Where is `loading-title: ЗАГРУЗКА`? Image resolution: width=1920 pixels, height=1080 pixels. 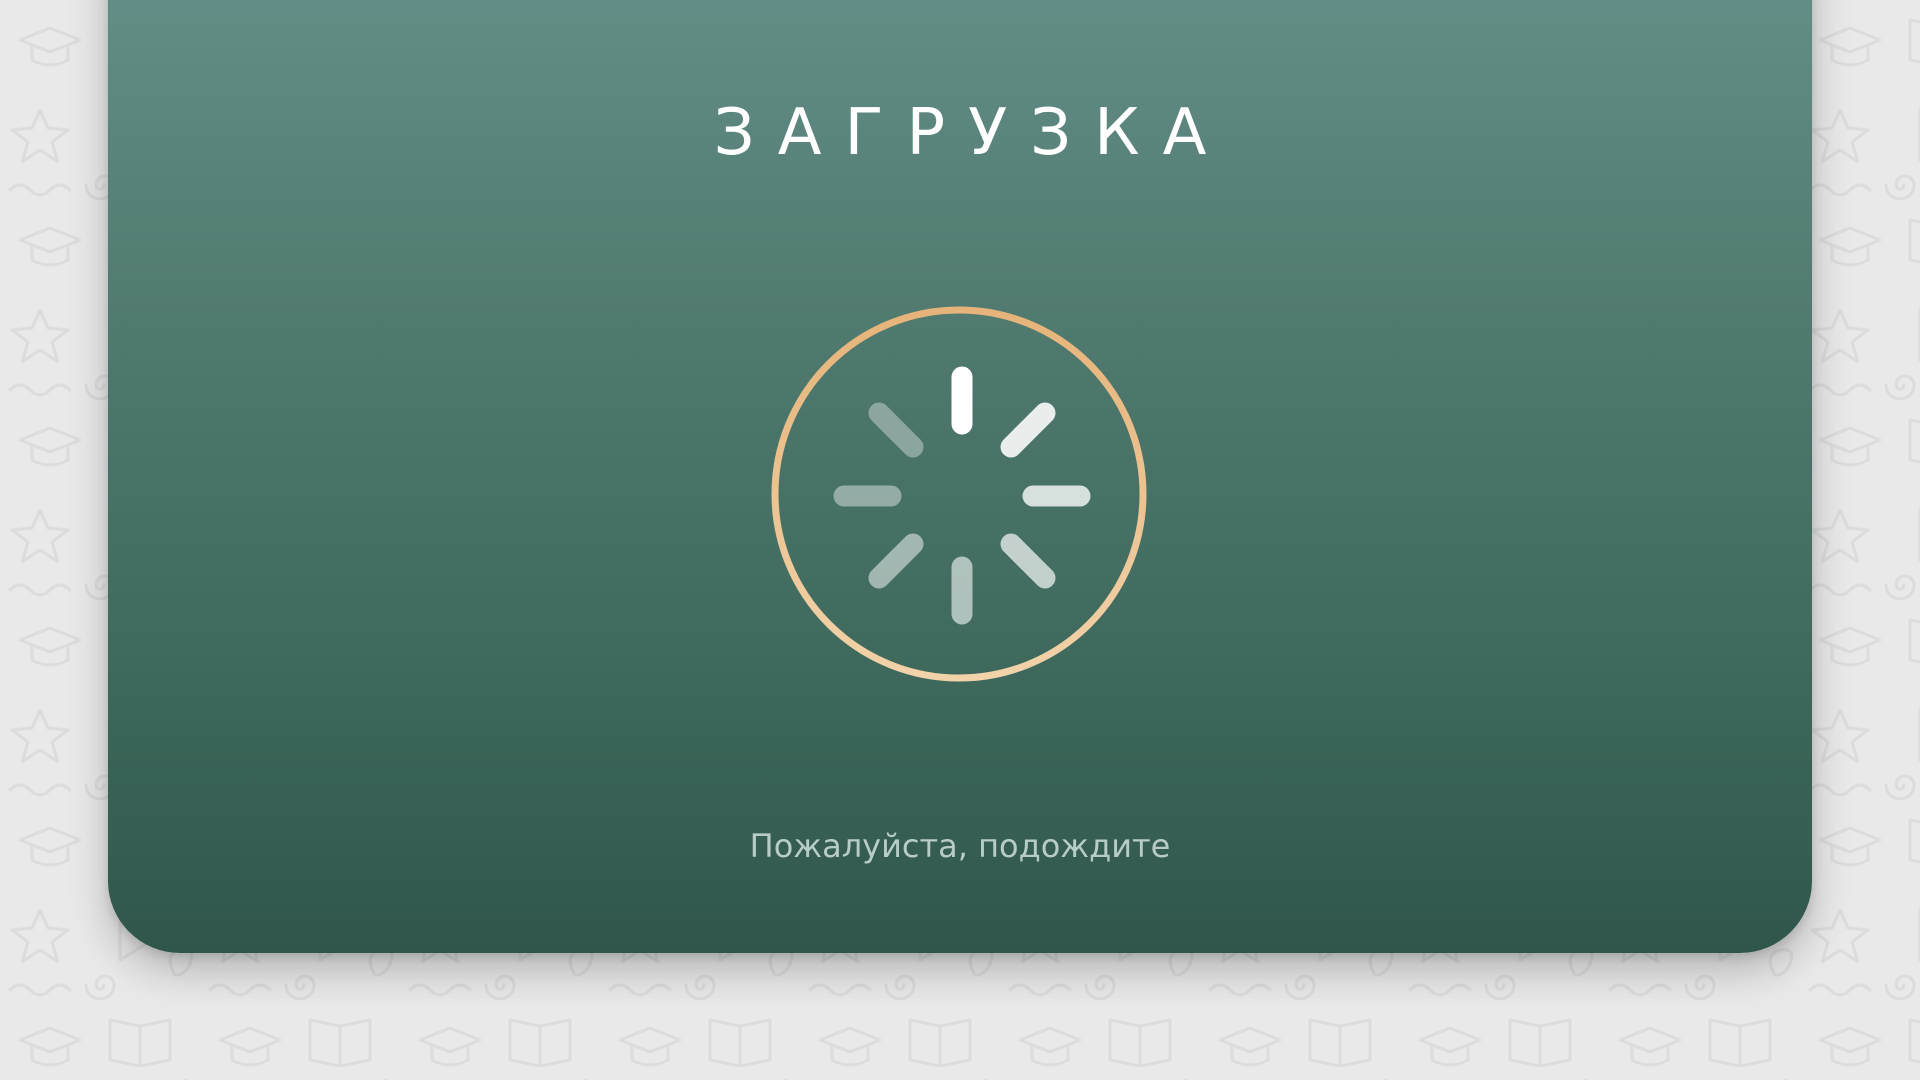
loading-title: ЗАГРУЗКА is located at coordinates (971, 133).